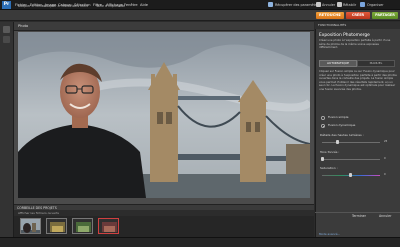  What do you see at coordinates (6, 29) in the screenshot?
I see `zoom-tool-icon` at bounding box center [6, 29].